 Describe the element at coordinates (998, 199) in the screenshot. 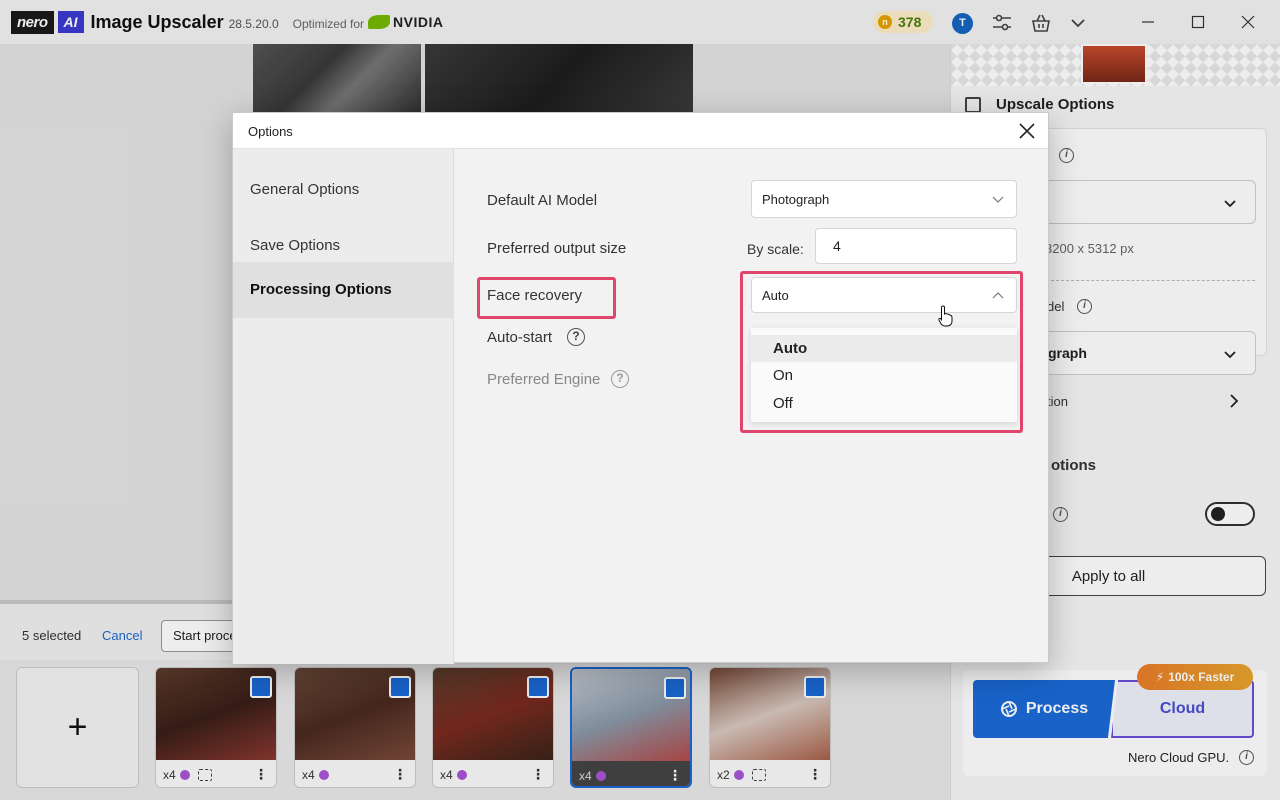

I see `chevron-down-icon` at that location.